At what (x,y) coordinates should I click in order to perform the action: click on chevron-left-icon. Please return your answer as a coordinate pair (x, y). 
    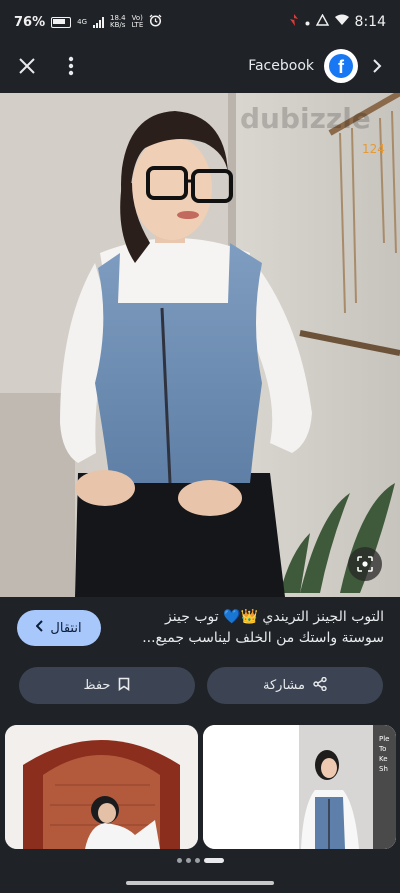
    Looking at the image, I should click on (40, 628).